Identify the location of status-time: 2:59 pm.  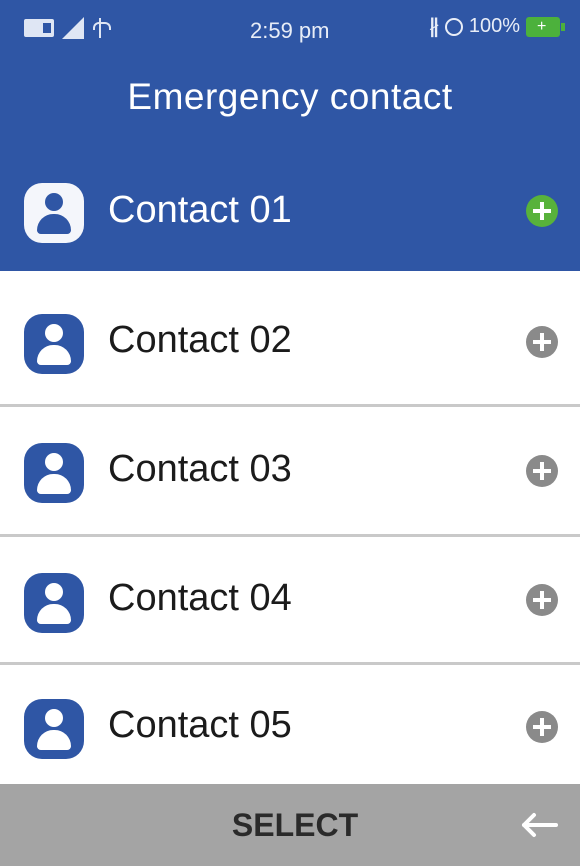
(290, 30).